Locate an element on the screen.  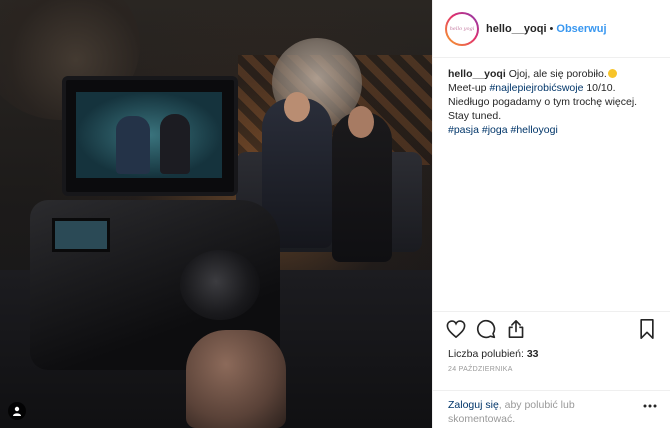
camera-lens is located at coordinates (220, 285).